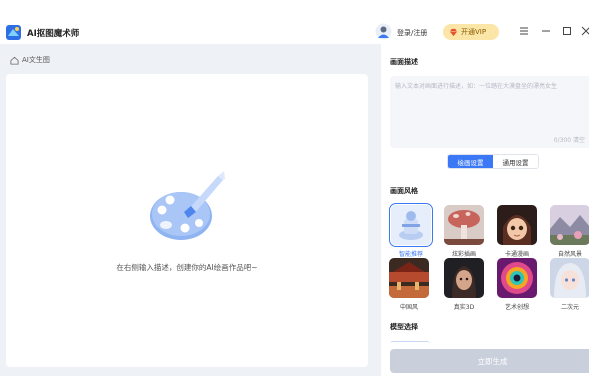 This screenshot has height=376, width=589. I want to click on style-thumb-art, so click(517, 278).